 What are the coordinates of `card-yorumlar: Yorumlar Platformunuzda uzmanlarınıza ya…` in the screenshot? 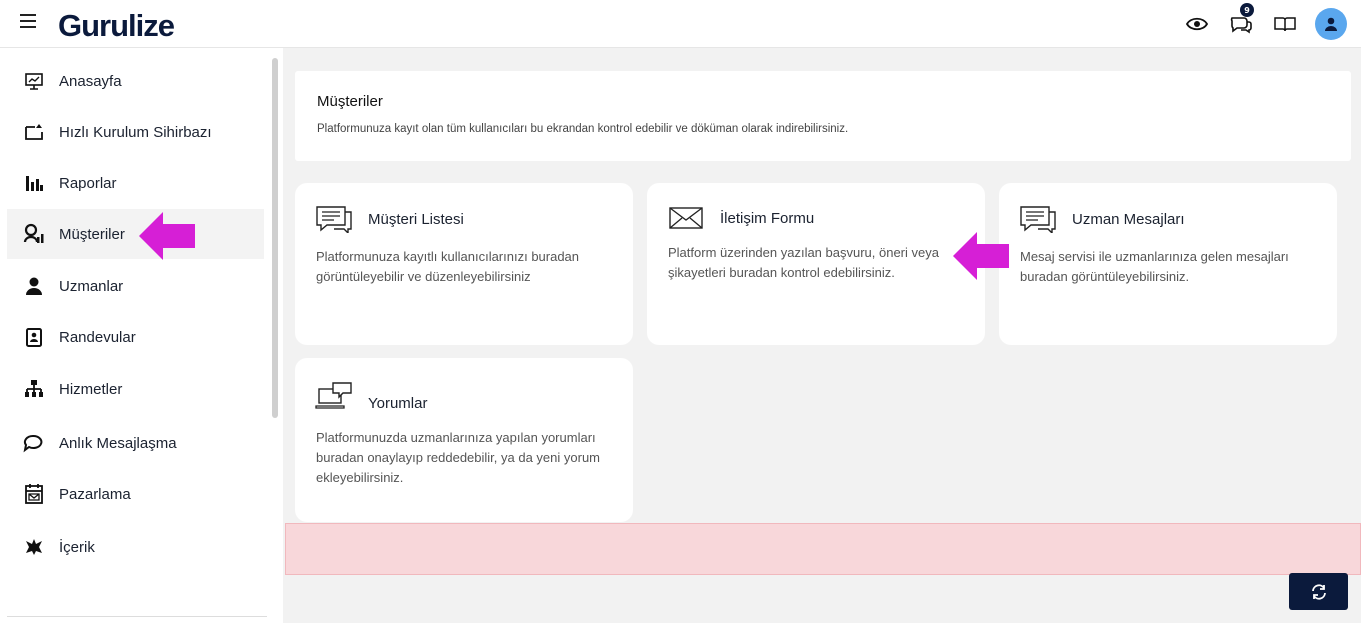 It's located at (464, 440).